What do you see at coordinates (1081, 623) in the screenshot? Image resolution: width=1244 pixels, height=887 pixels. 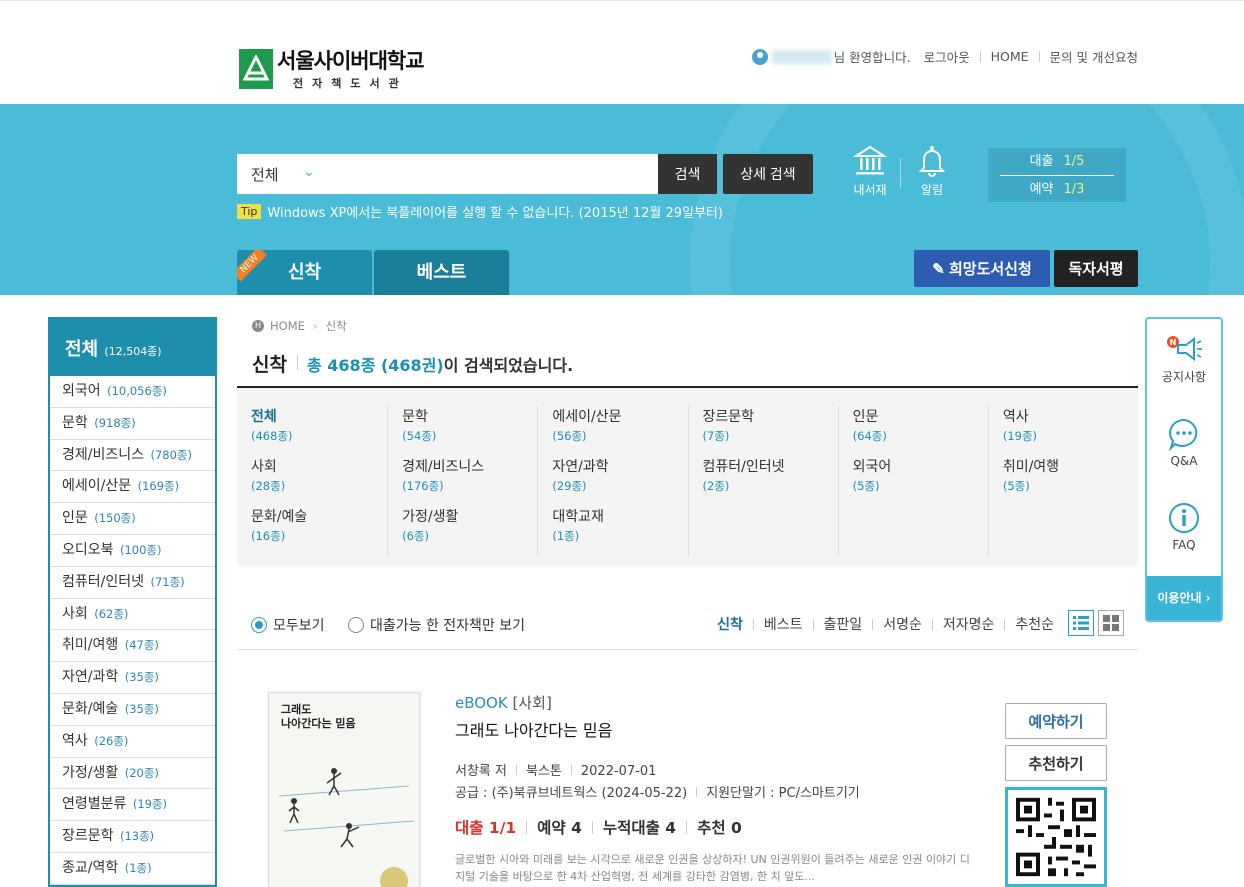 I see `list-view-button` at bounding box center [1081, 623].